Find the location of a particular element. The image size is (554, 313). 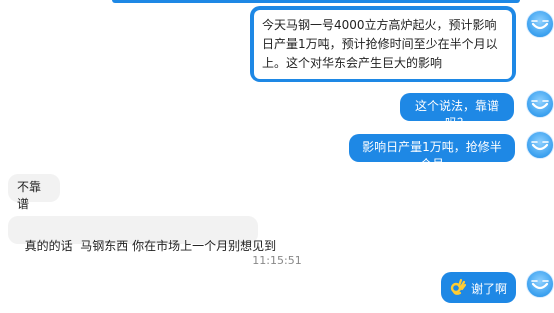

message-timestamp: 11:15:51 is located at coordinates (277, 260).